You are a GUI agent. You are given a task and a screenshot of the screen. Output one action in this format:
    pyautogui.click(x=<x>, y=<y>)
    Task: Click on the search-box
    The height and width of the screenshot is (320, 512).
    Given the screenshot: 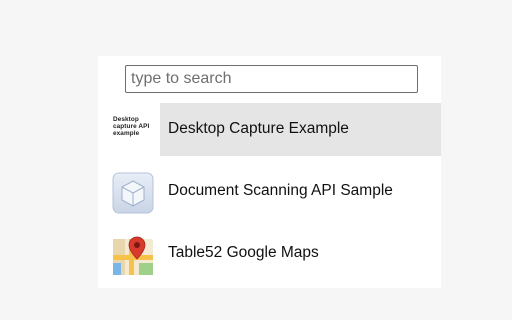 What is the action you would take?
    pyautogui.click(x=271, y=79)
    